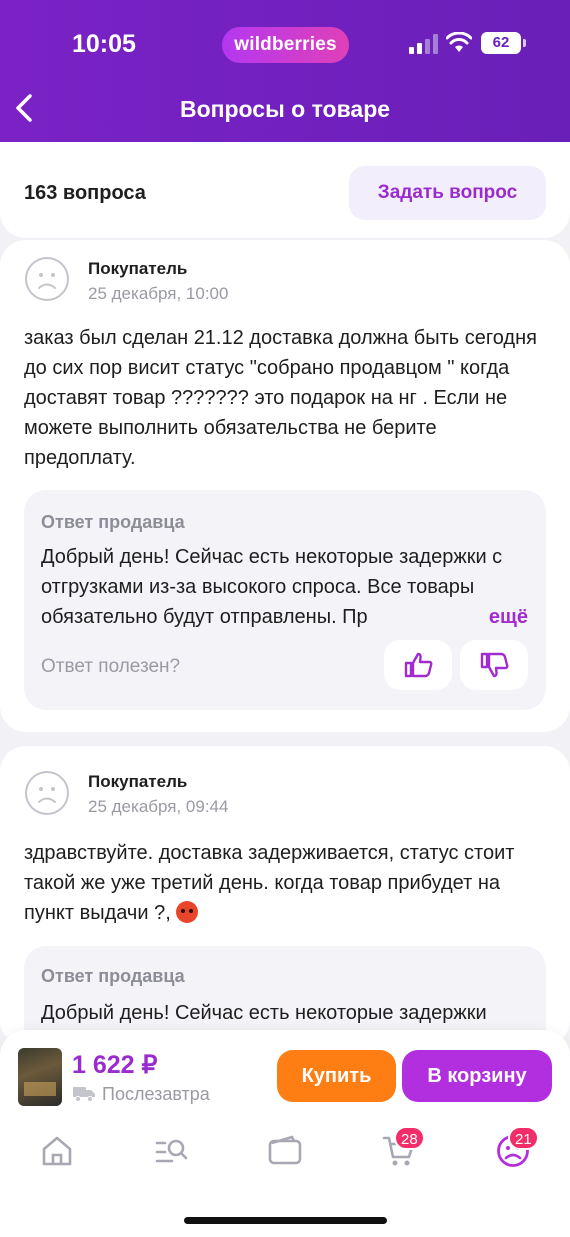  Describe the element at coordinates (285, 1220) in the screenshot. I see `home-indicator` at that location.